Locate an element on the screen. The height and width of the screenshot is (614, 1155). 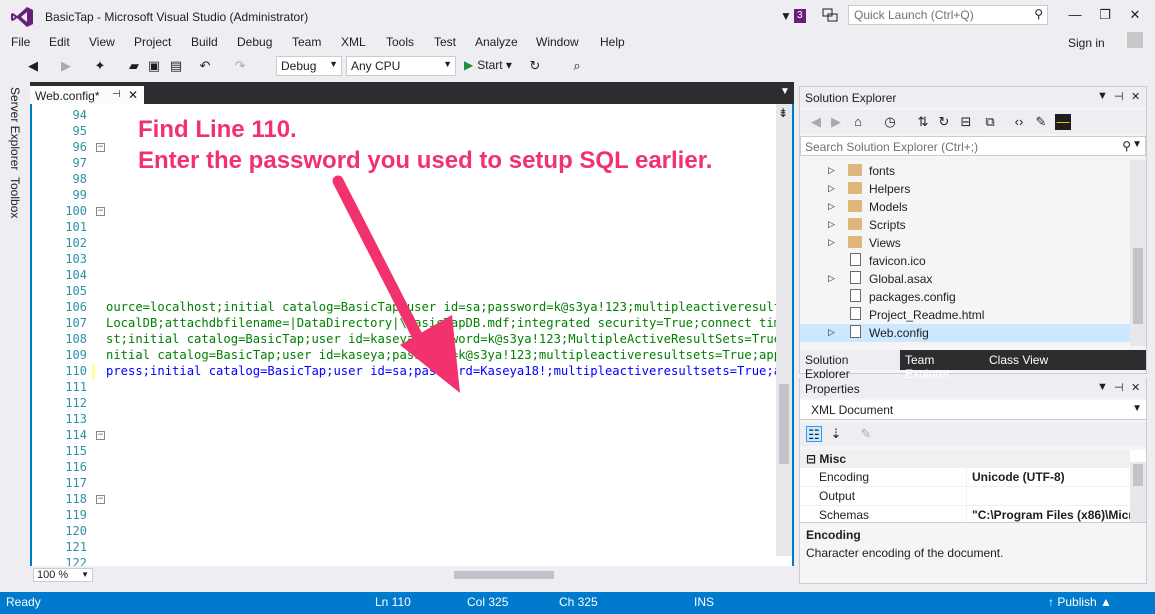
menu-file: File is located at coordinates (20, 42).